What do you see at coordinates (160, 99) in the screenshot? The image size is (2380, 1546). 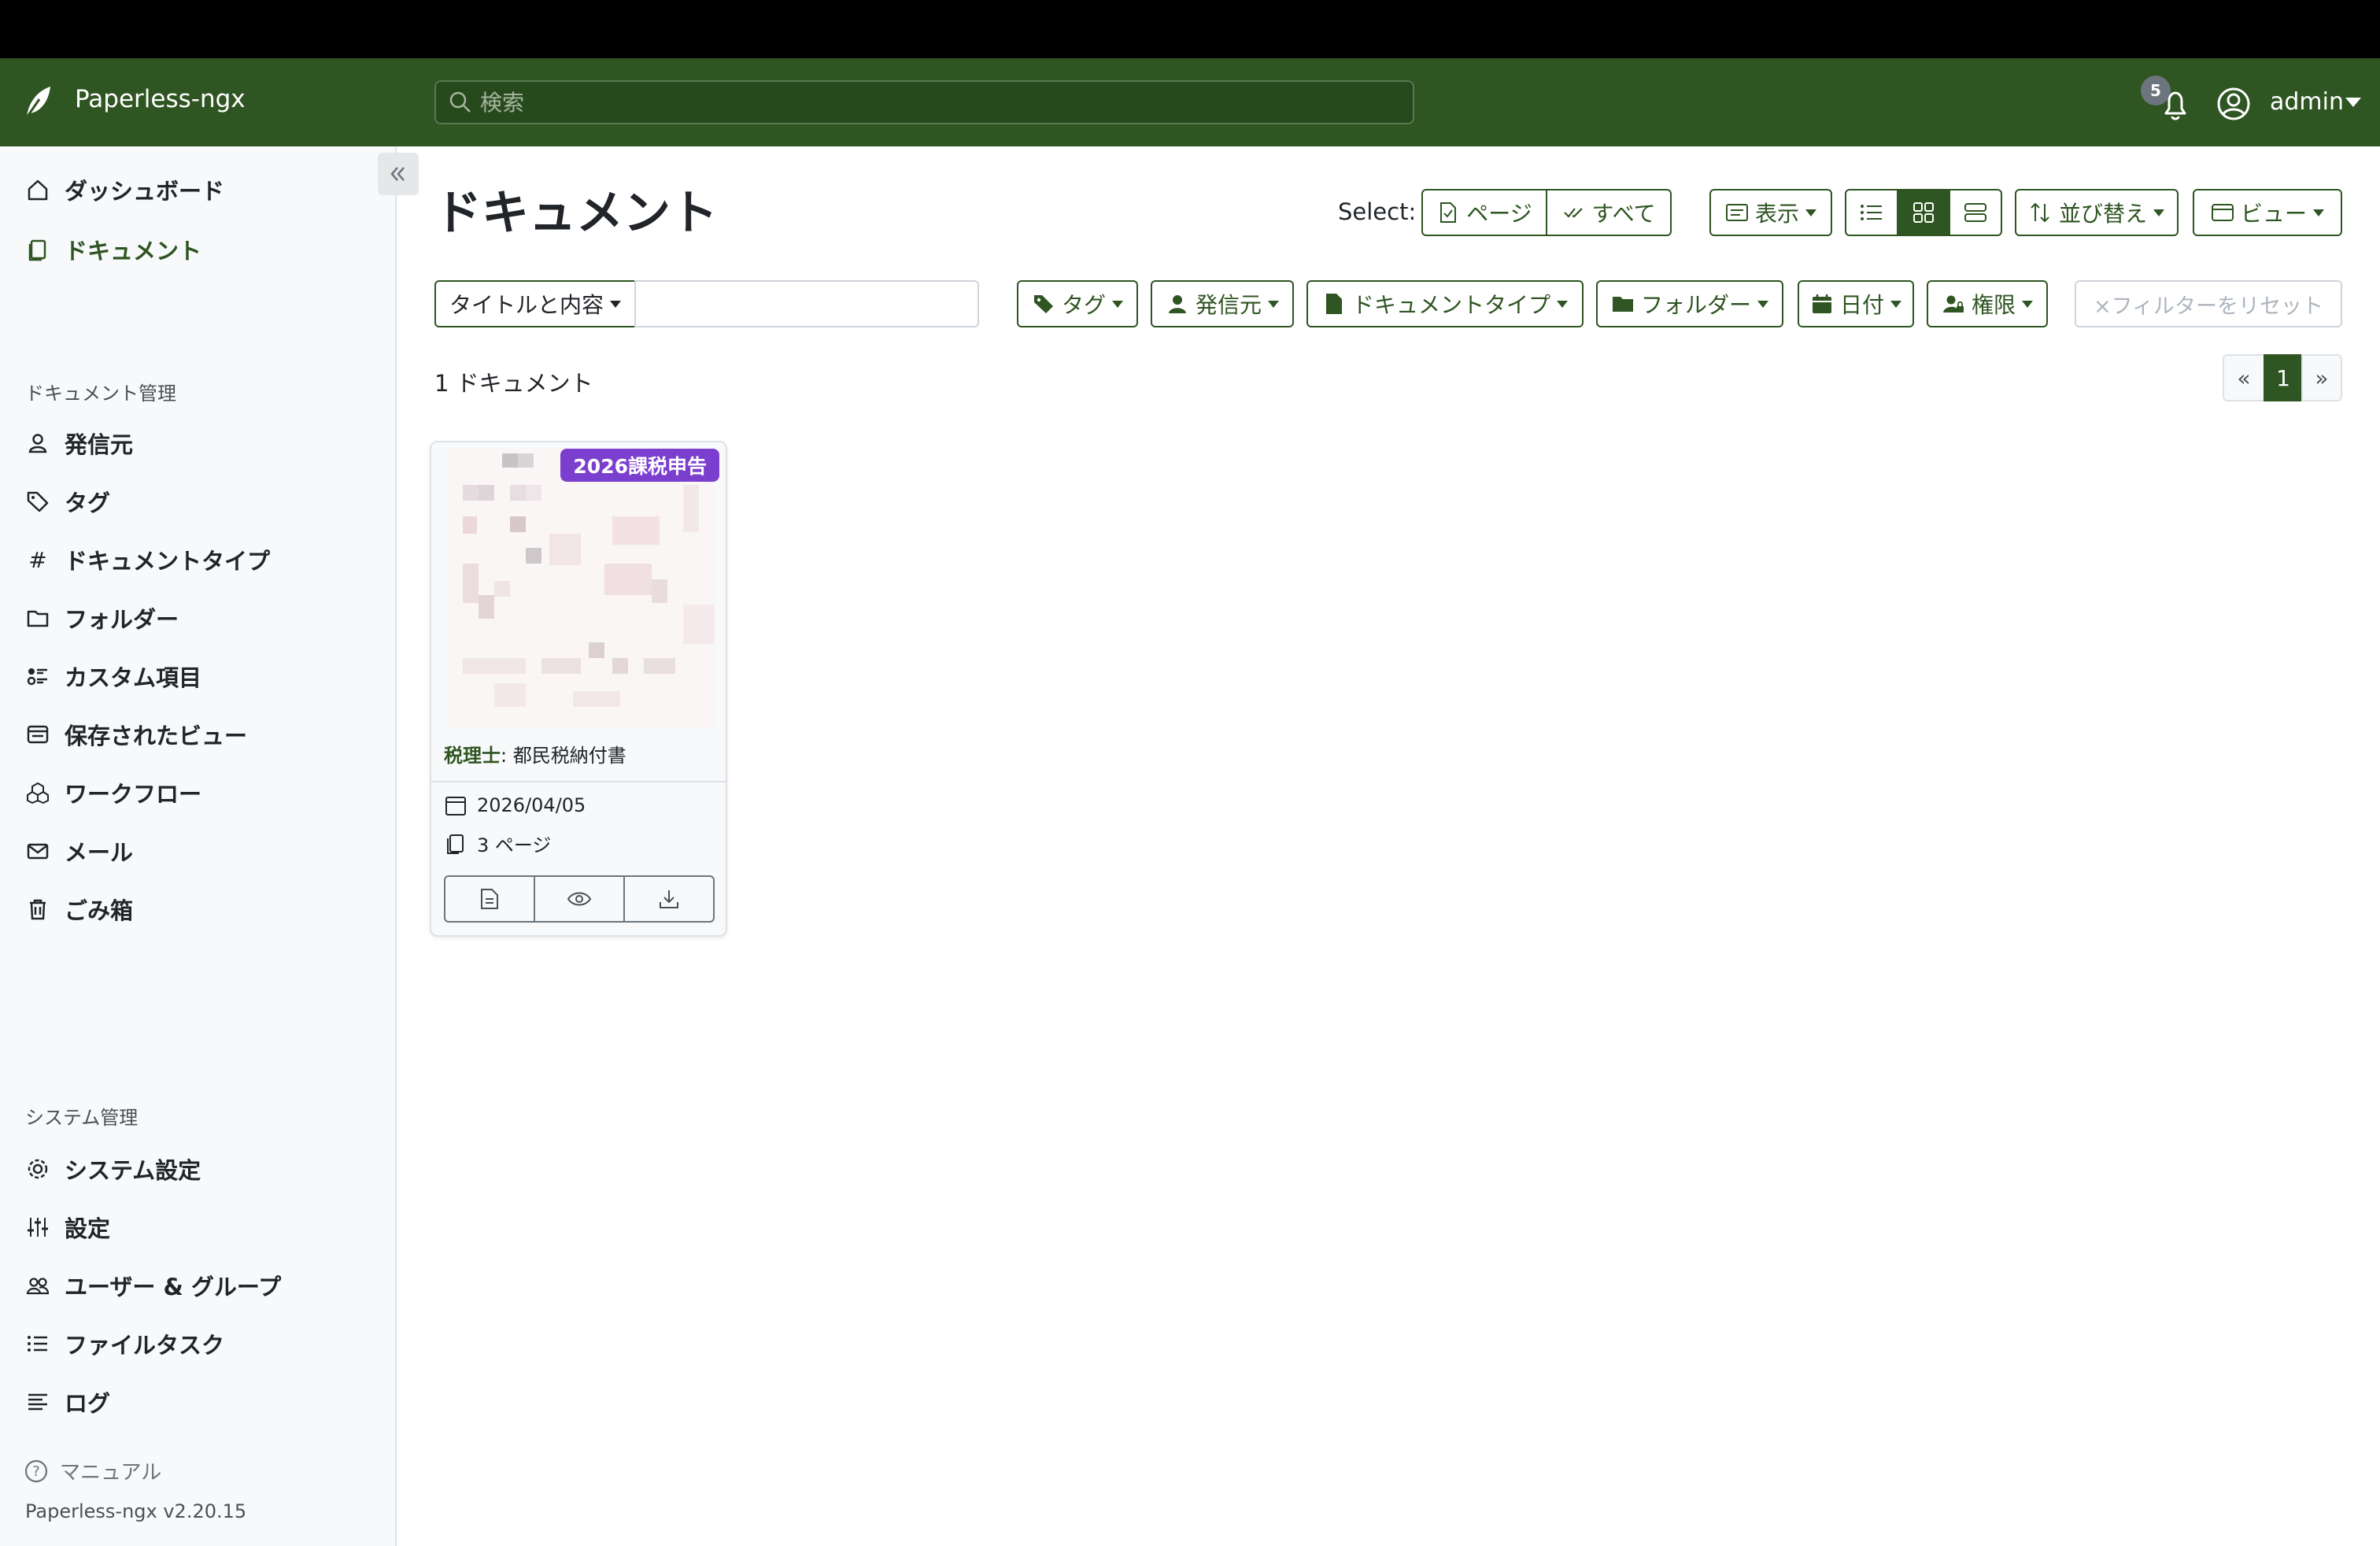 I see `app-name: Paperless-ngx` at bounding box center [160, 99].